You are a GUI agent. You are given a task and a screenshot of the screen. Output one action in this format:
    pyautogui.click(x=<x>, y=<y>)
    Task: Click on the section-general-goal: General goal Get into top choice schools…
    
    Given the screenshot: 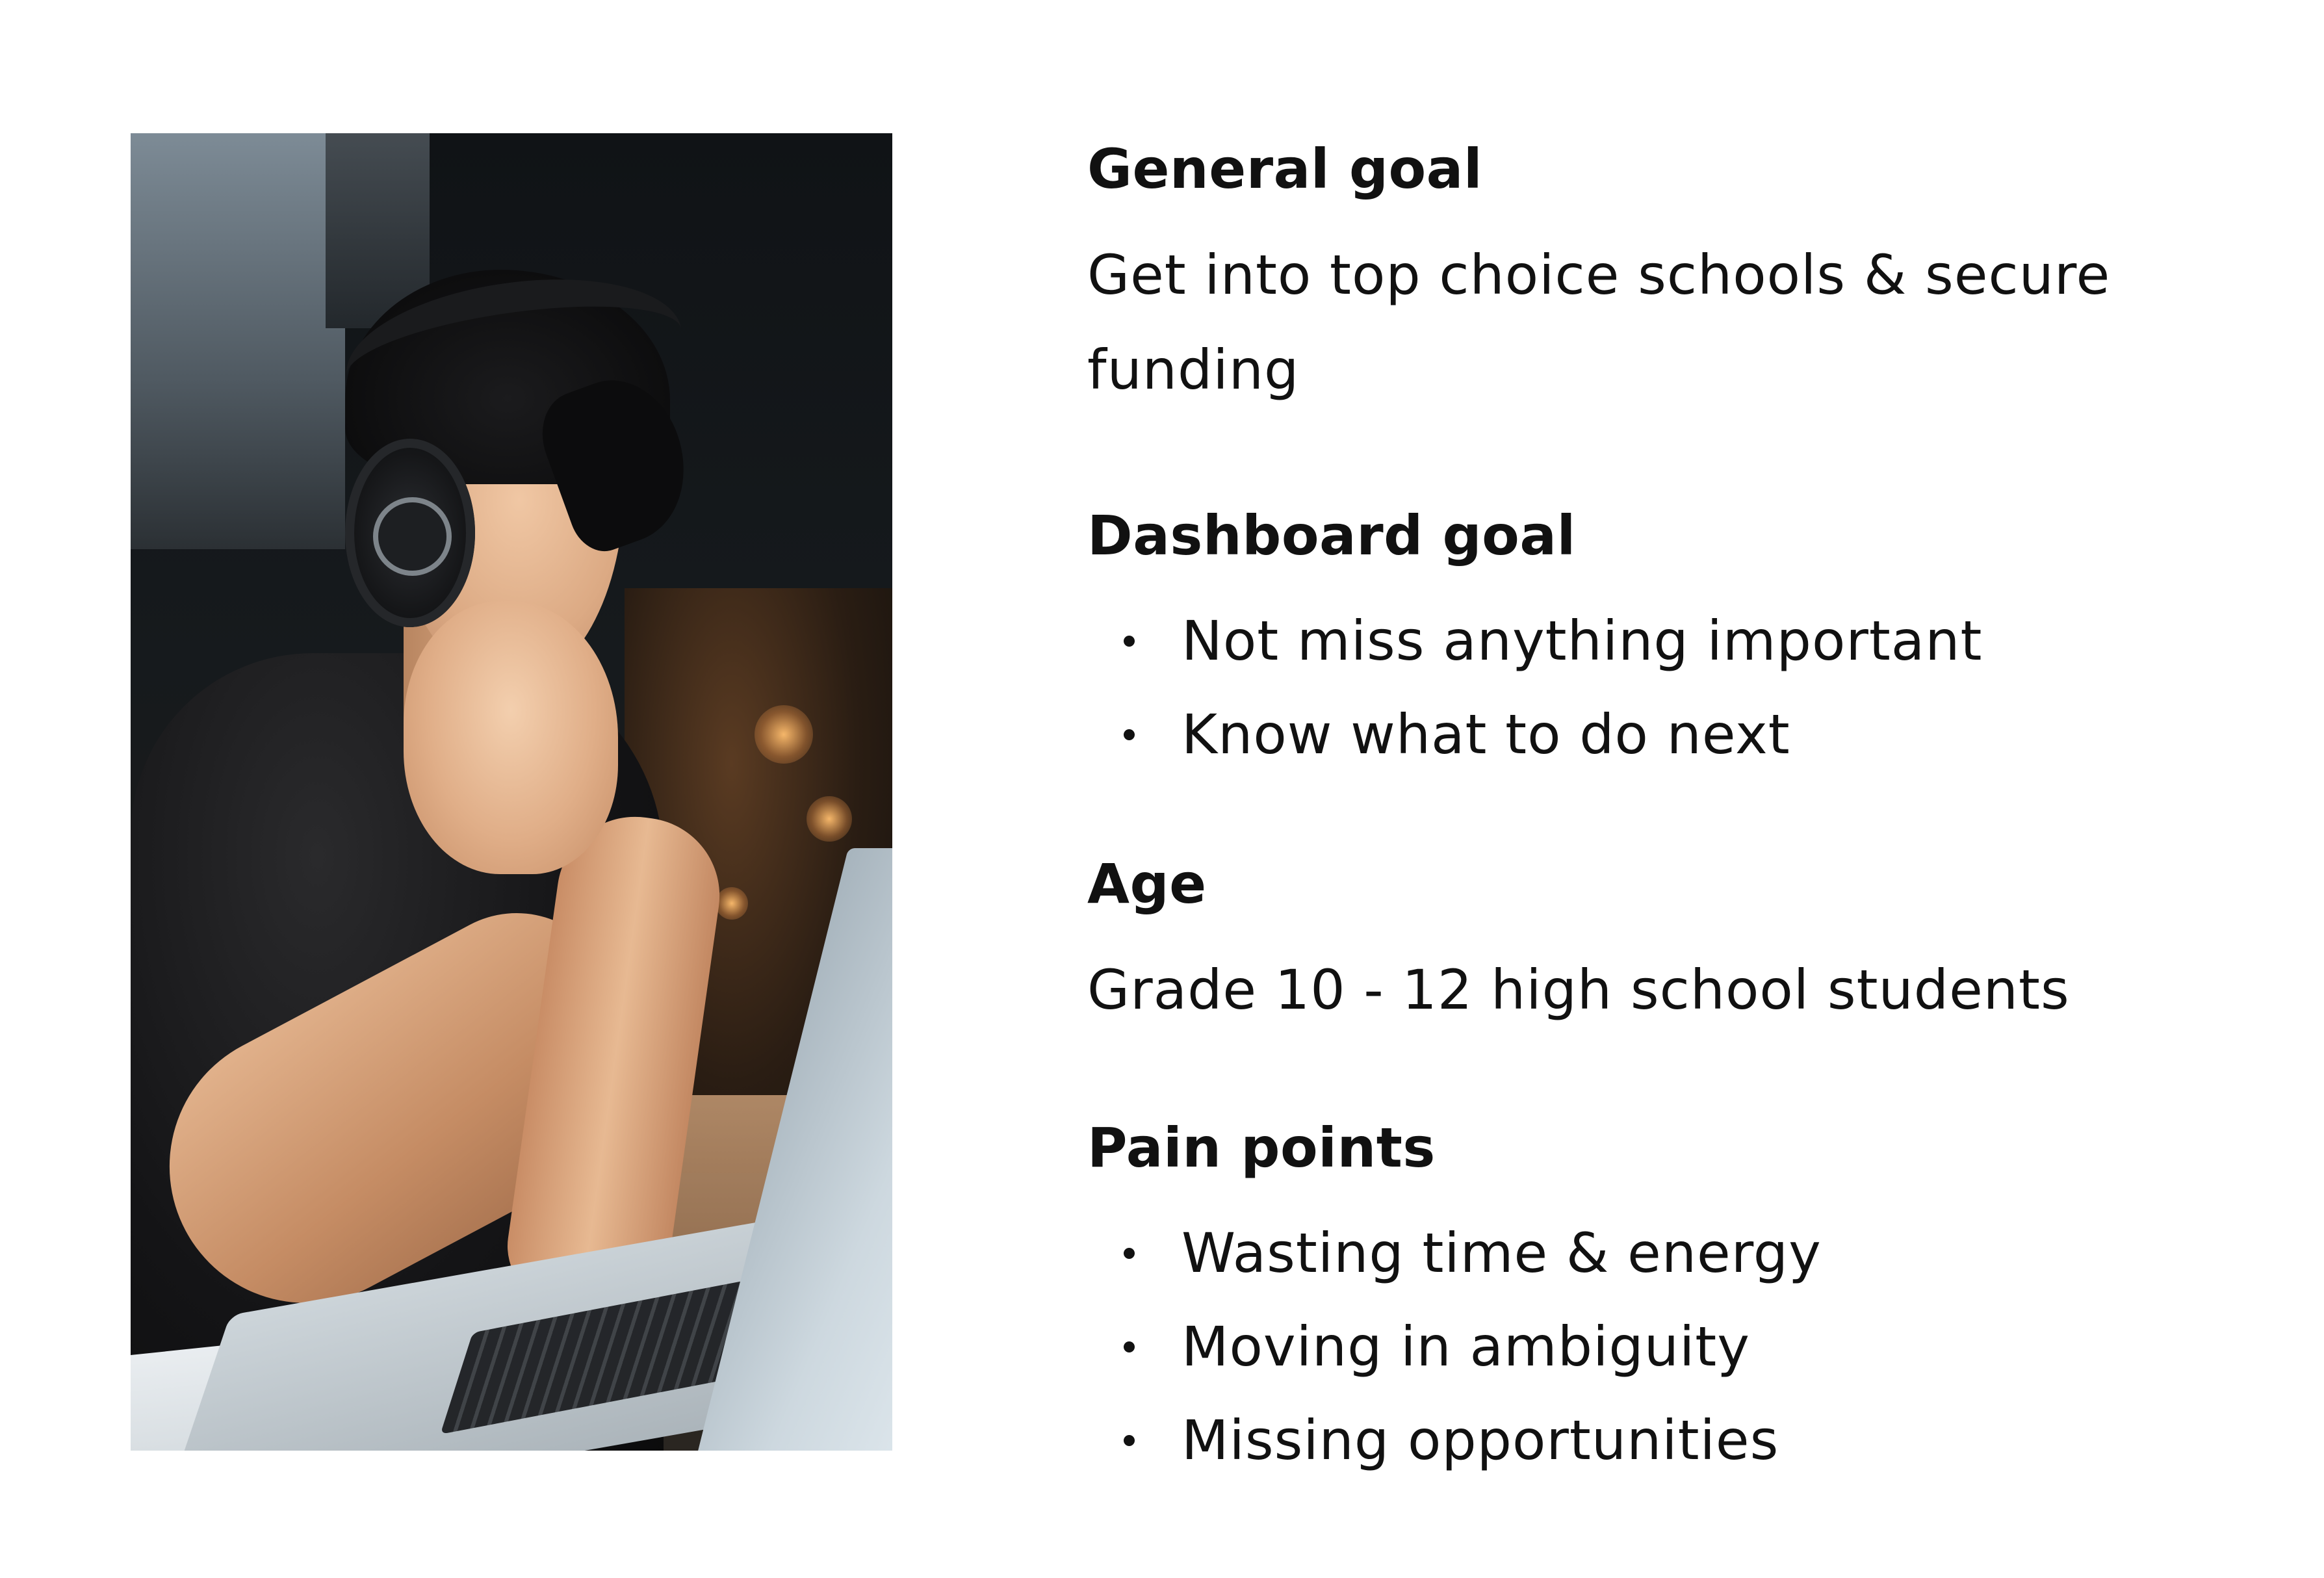 What is the action you would take?
    pyautogui.click(x=1665, y=273)
    